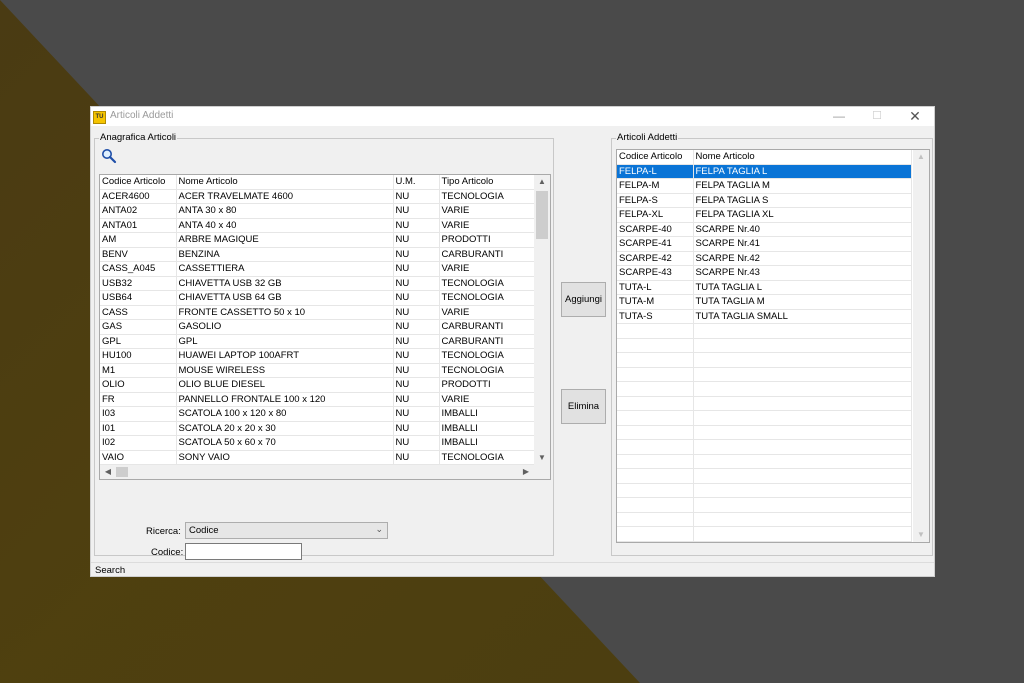 The width and height of the screenshot is (1024, 683). I want to click on table-row: FELPA-S FELPA TAGLIA S, so click(764, 200).